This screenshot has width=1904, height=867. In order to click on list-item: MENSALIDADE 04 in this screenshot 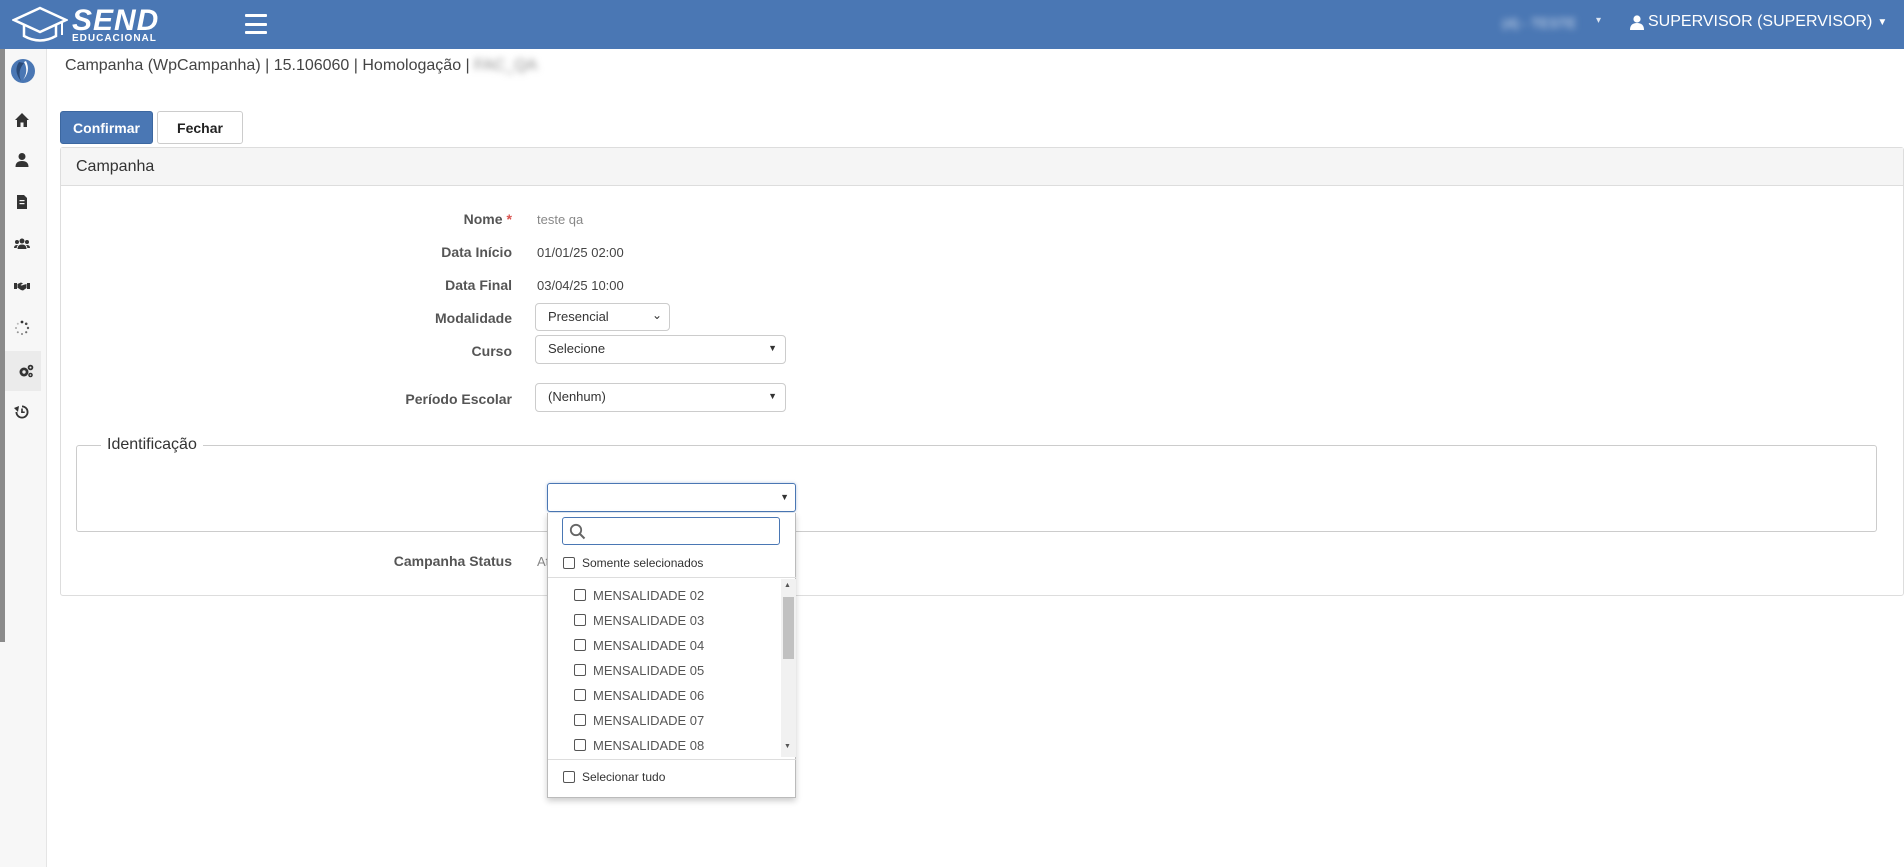, I will do `click(639, 645)`.